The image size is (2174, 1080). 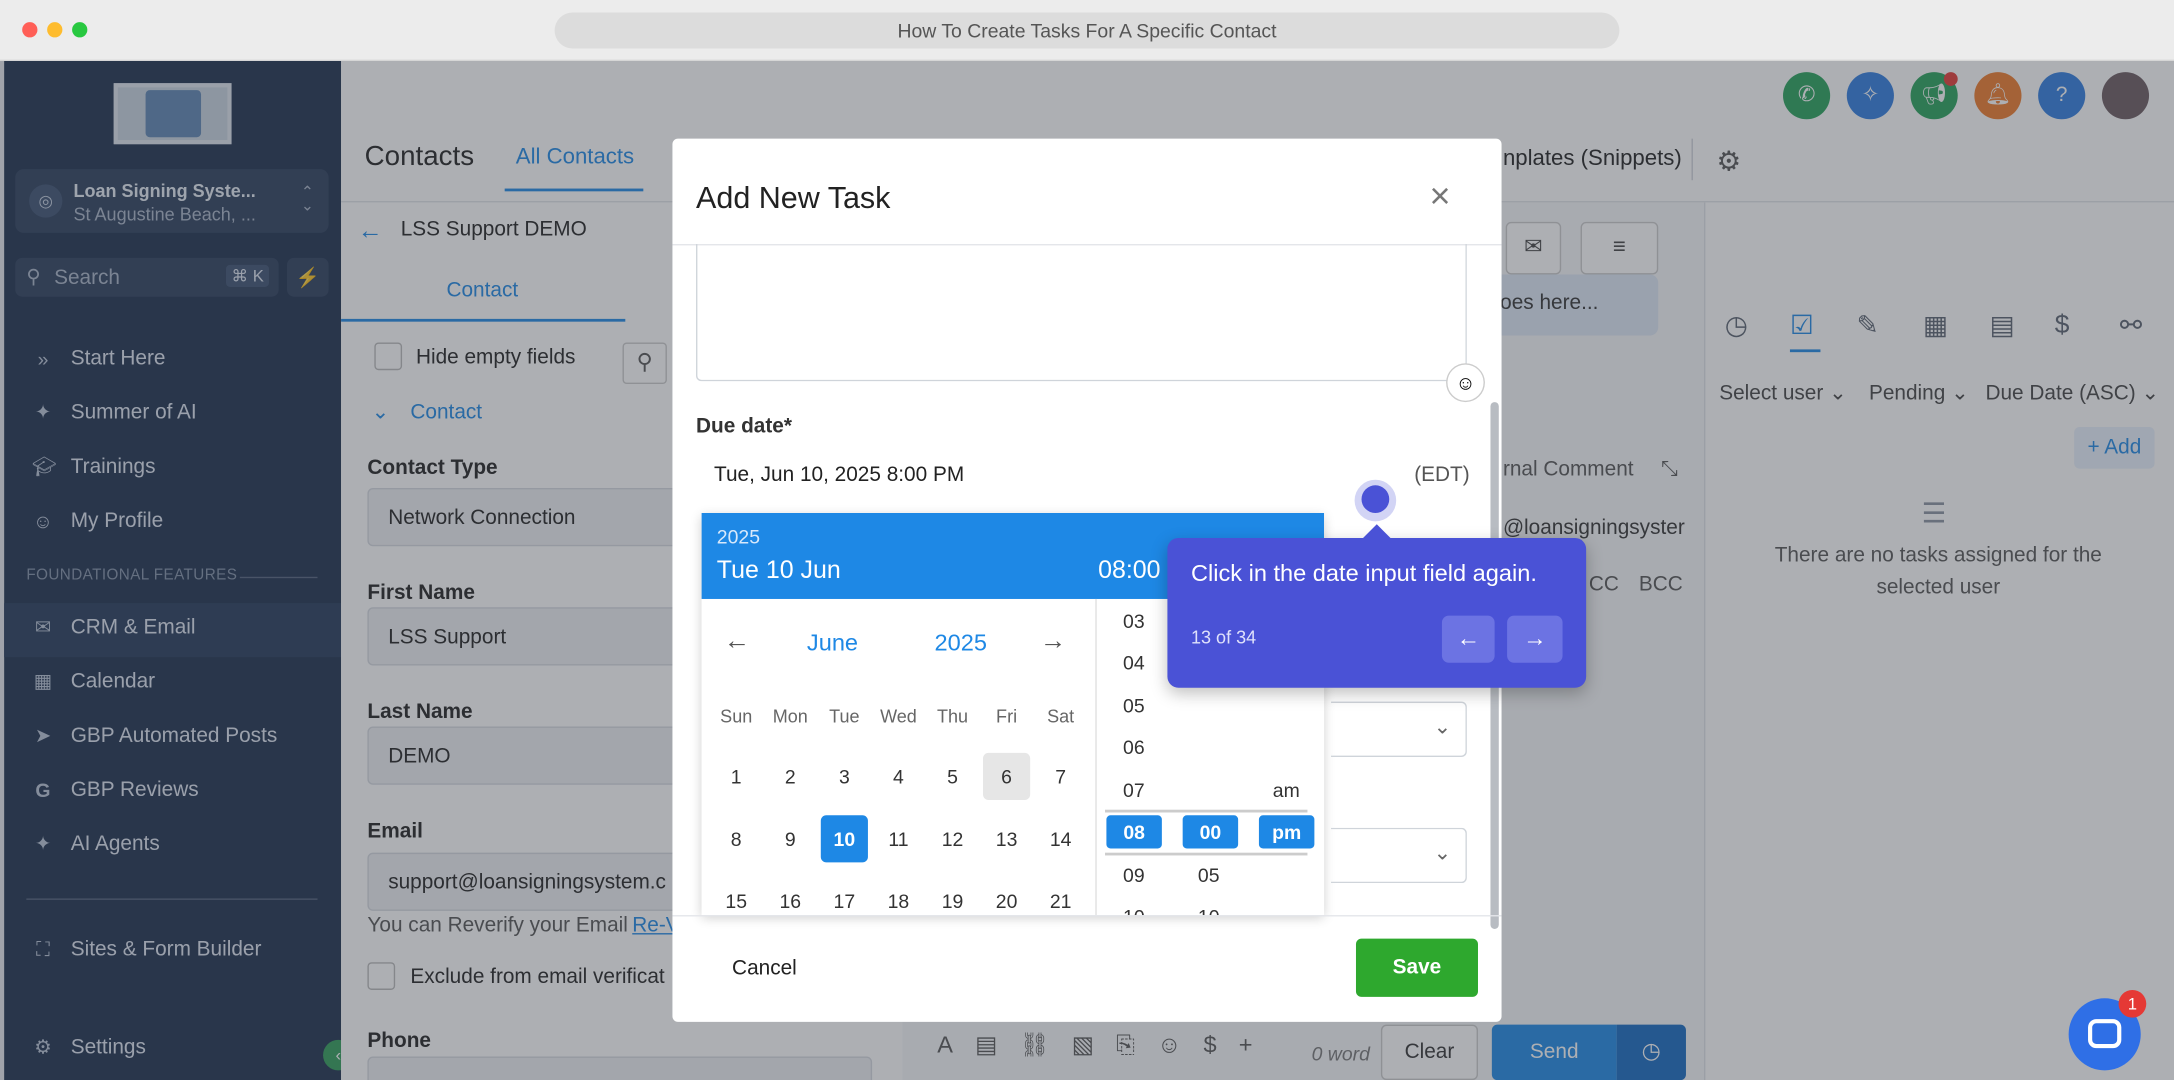 What do you see at coordinates (960, 643) in the screenshot?
I see `year-label: 2025` at bounding box center [960, 643].